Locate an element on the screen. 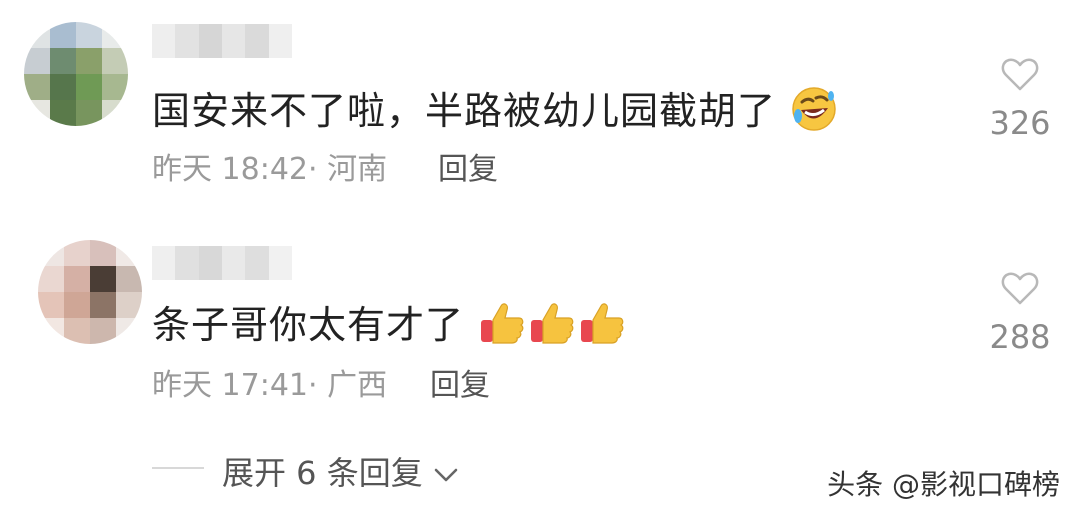 The image size is (1080, 512). expand-replies-button: 展开 6 条回复 is located at coordinates (340, 471).